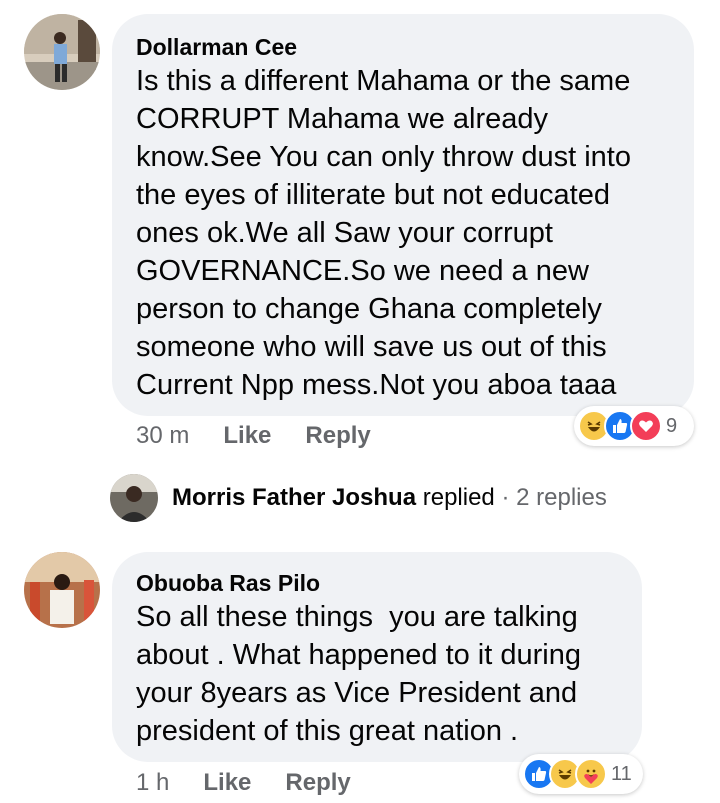 The image size is (720, 803). Describe the element at coordinates (260, 783) in the screenshot. I see `comment-meta: 1 h Like Reply` at that location.